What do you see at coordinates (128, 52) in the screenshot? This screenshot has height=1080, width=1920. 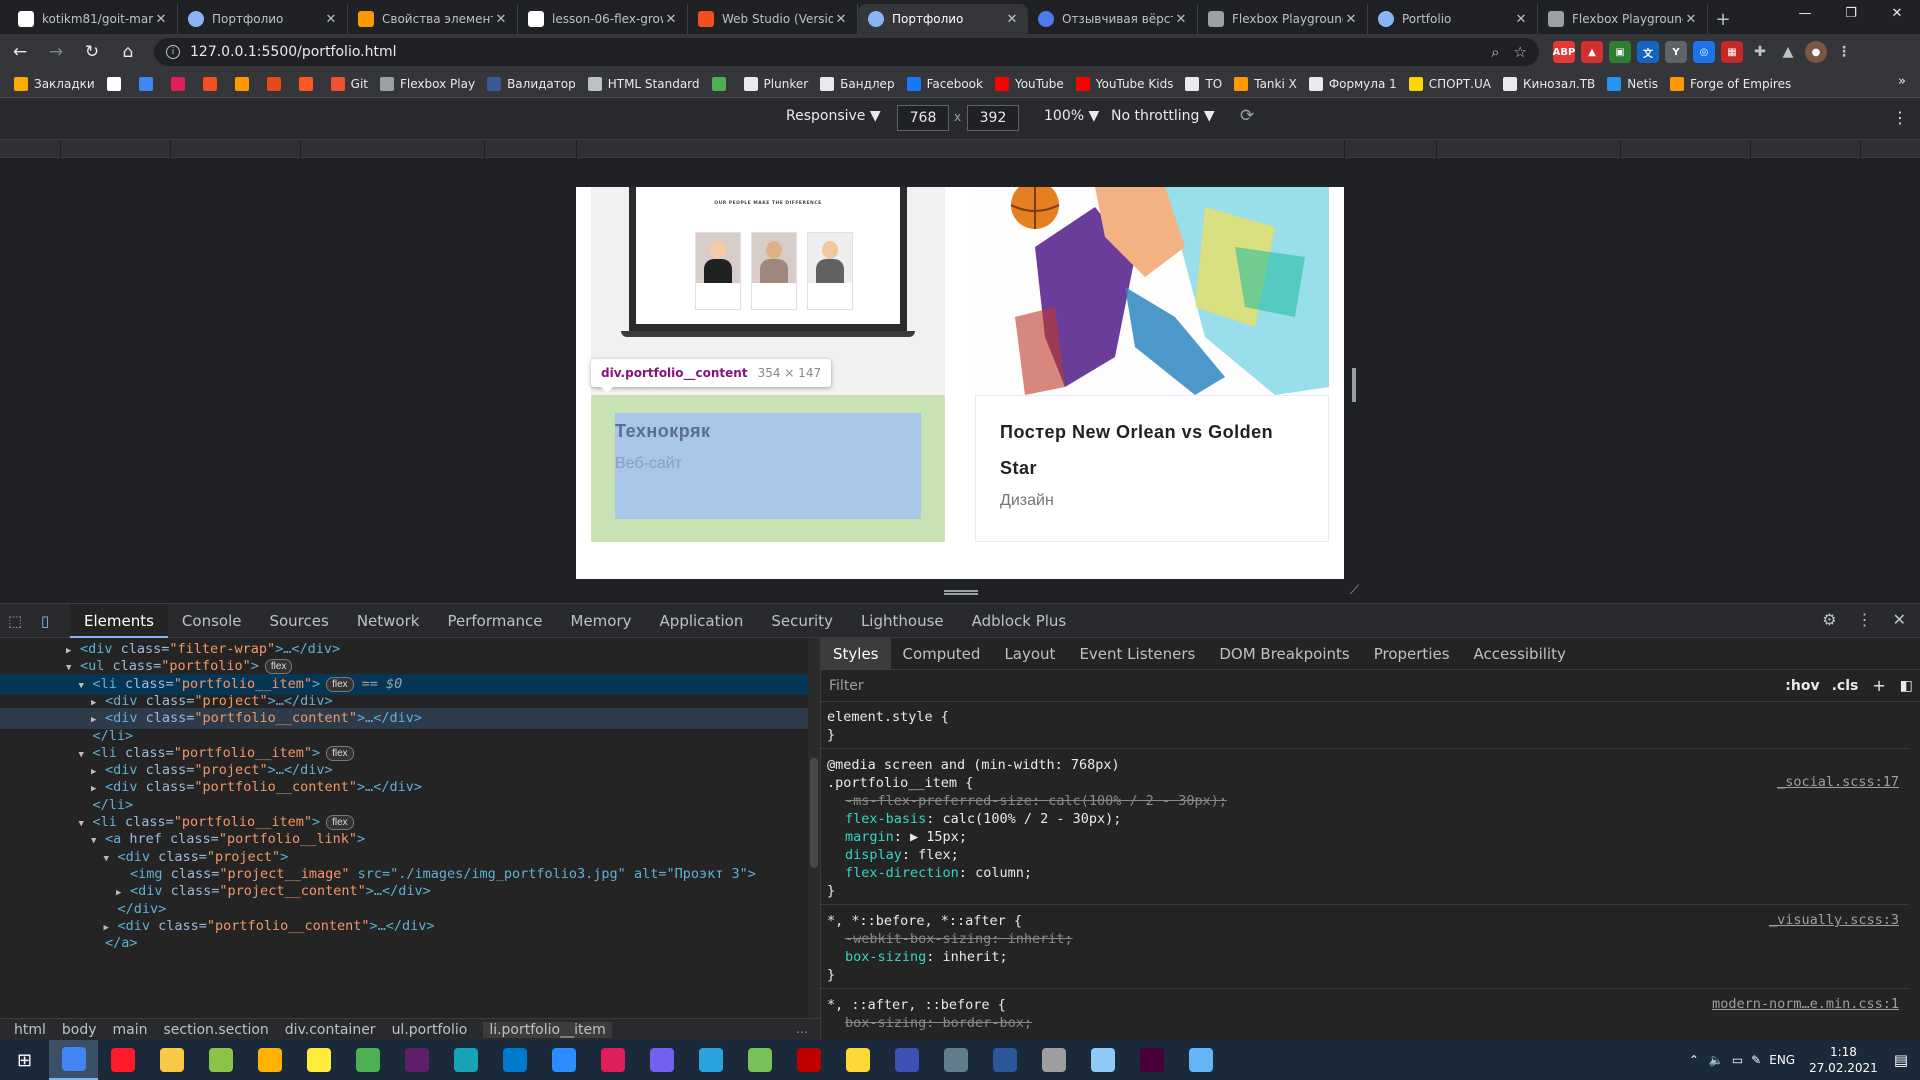 I see `home-icon: ⌂` at bounding box center [128, 52].